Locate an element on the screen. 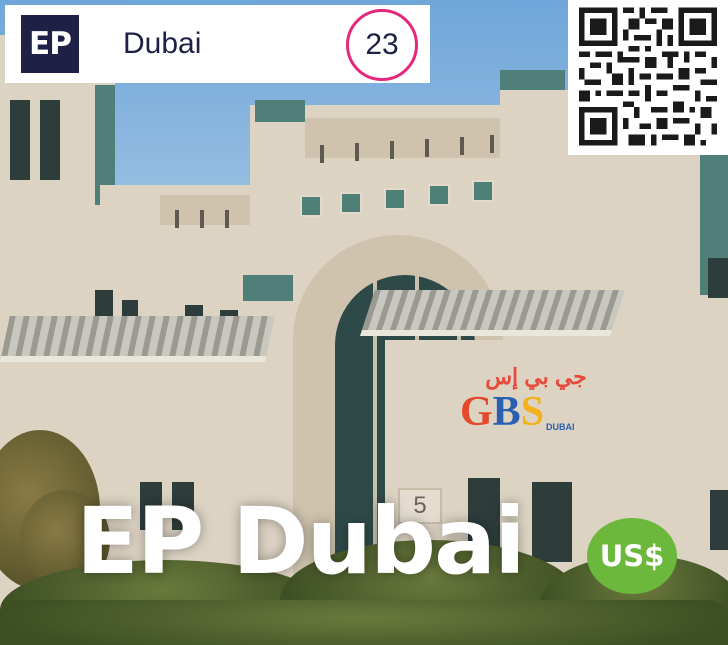 The height and width of the screenshot is (645, 728). location-header: EP Dubai 23 is located at coordinates (217, 44).